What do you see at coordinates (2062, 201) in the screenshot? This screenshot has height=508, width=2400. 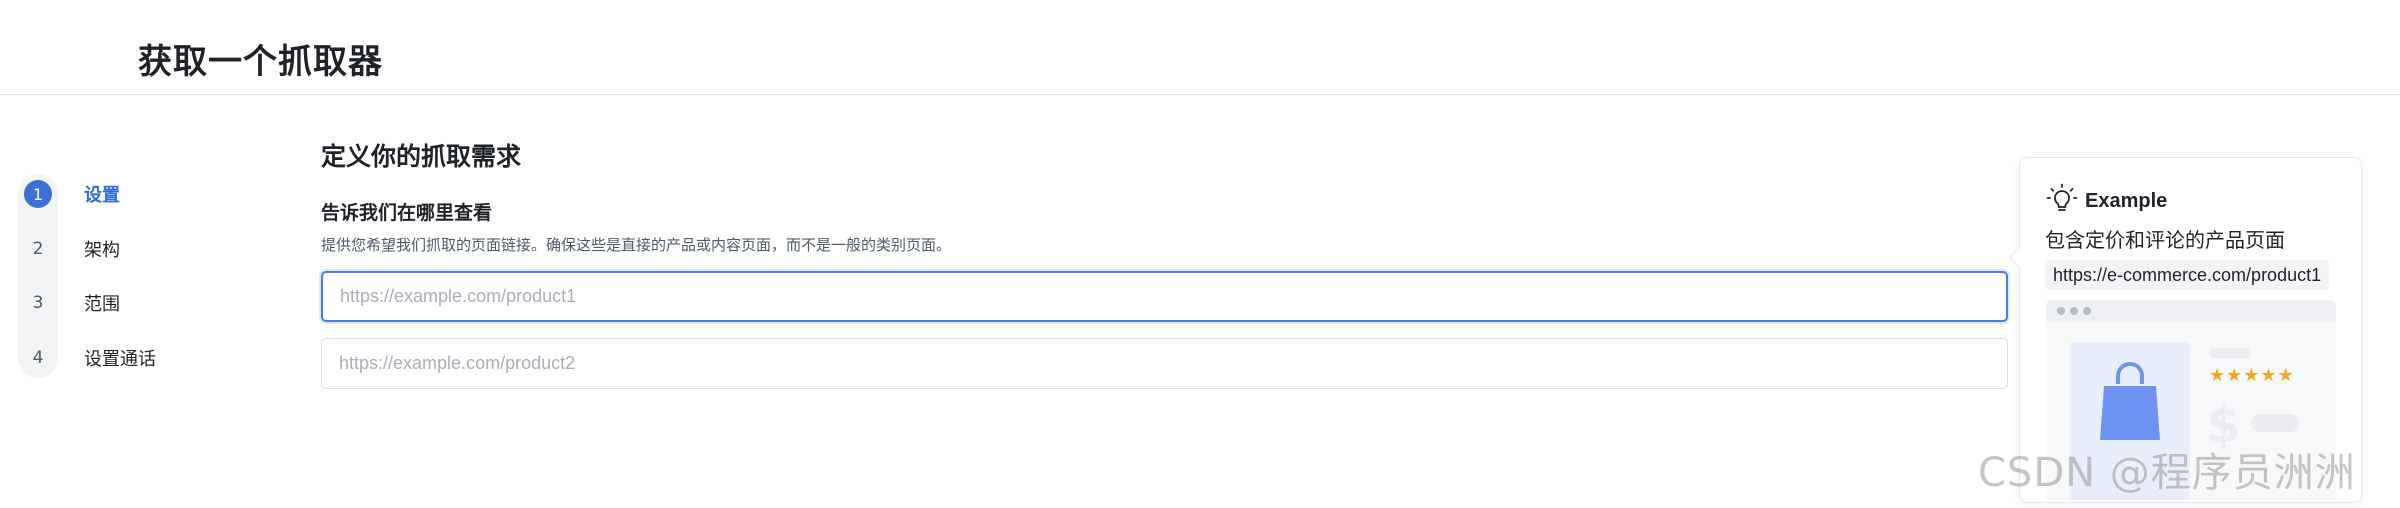 I see `lightbulb-icon` at bounding box center [2062, 201].